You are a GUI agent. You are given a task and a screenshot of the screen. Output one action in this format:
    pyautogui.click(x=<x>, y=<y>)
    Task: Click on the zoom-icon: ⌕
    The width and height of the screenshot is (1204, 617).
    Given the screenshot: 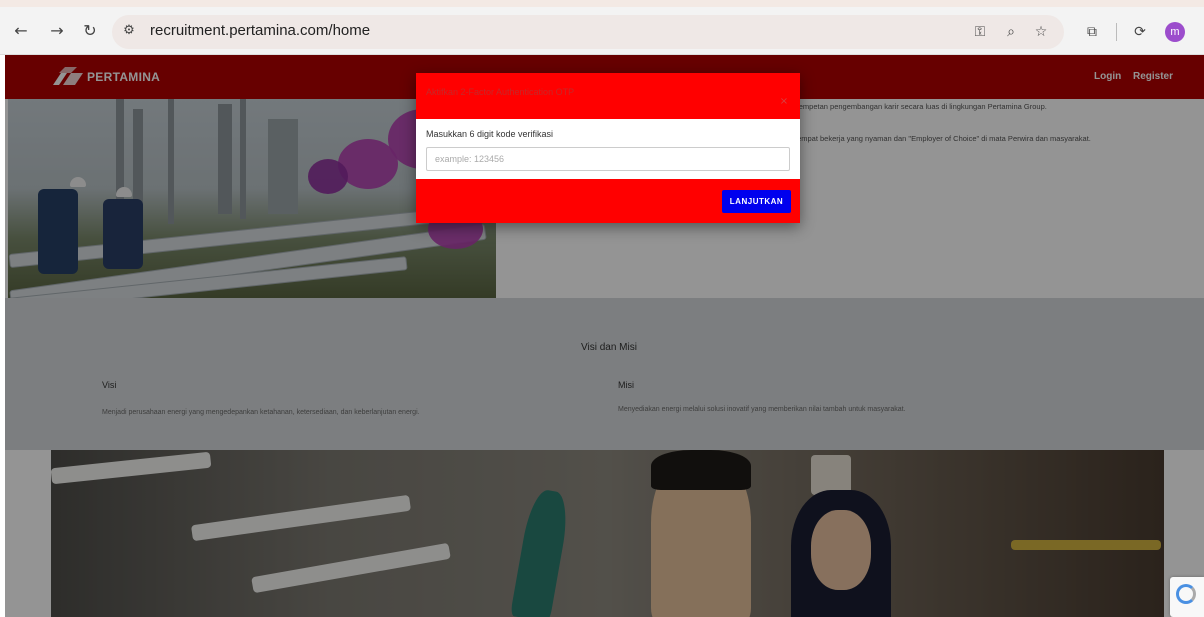 What is the action you would take?
    pyautogui.click(x=1011, y=32)
    